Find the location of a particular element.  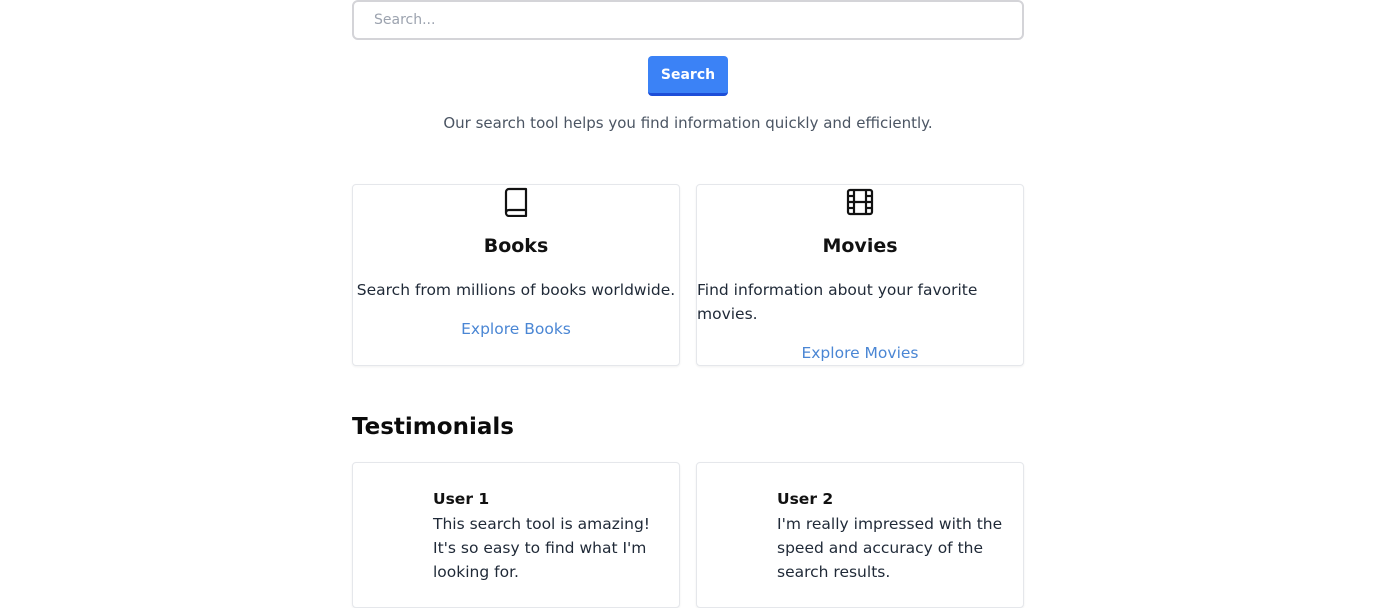

explore-movies-link: Explore Movies is located at coordinates (860, 353).